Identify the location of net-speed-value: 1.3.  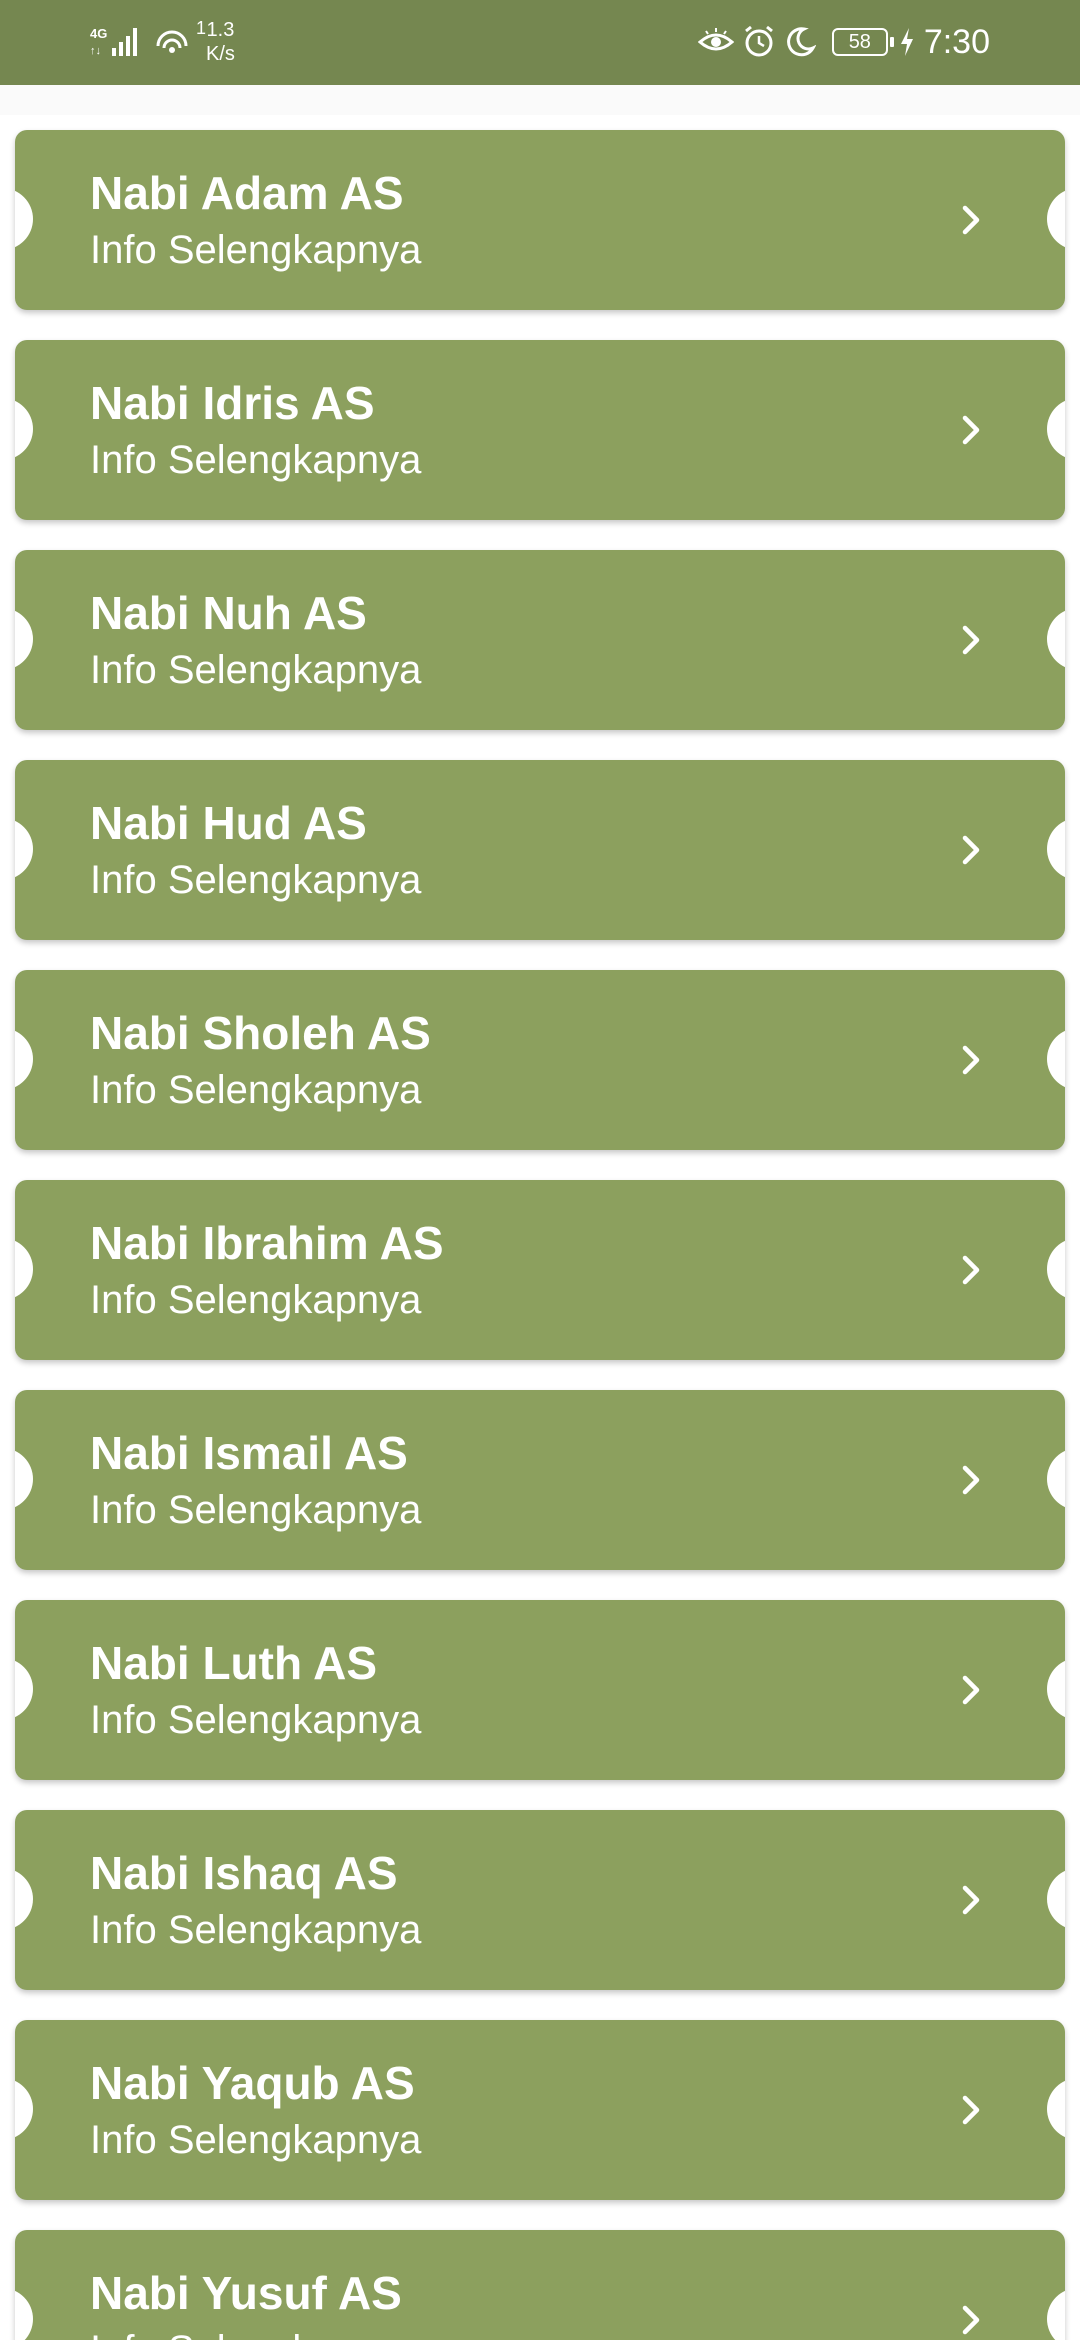
(220, 30).